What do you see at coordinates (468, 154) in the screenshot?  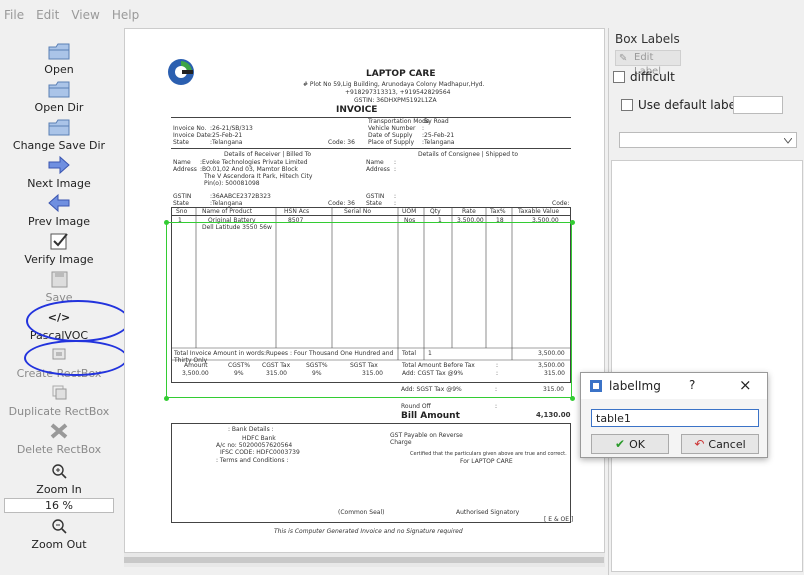 I see `consignee-header: Details of Consignee | Shipped to` at bounding box center [468, 154].